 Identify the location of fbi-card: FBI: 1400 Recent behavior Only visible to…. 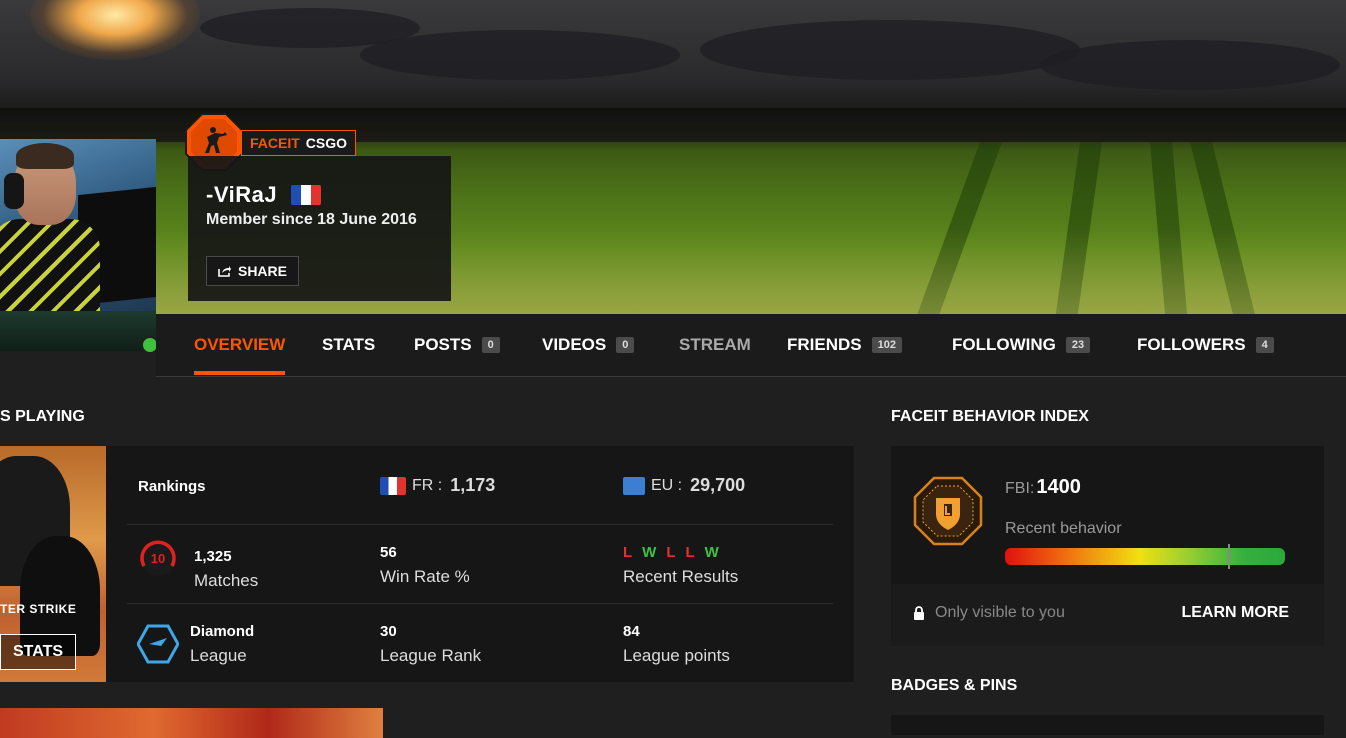
(1107, 546).